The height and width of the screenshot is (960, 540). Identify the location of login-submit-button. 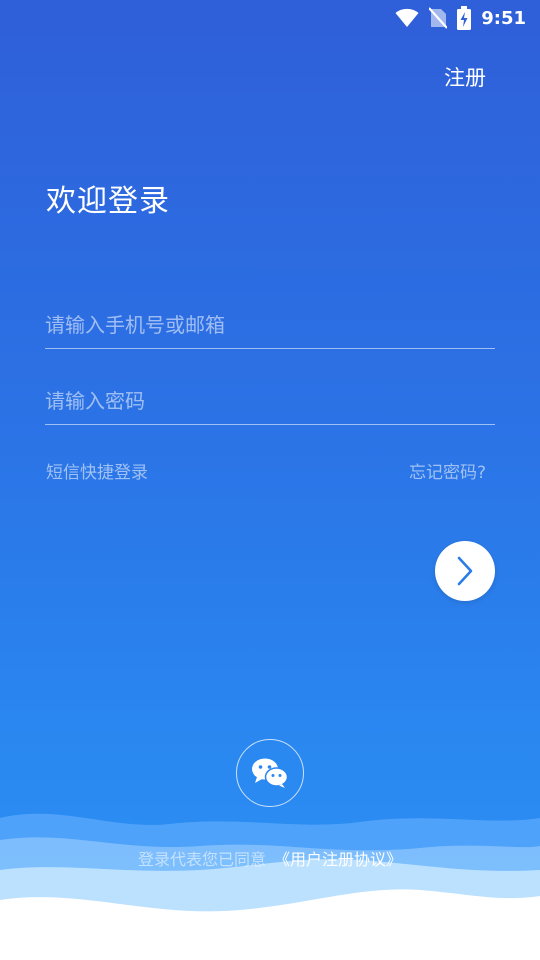
(465, 571).